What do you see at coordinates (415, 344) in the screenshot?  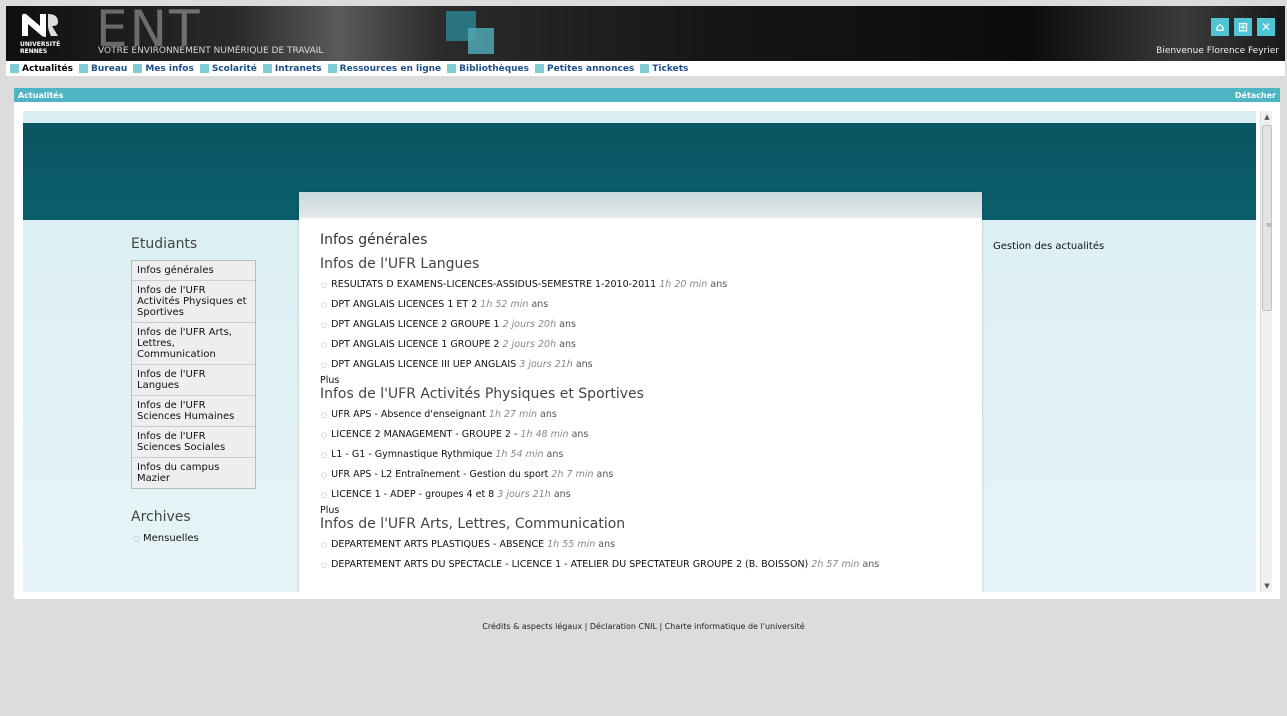 I see `news-text: DPT ANGLAIS LICENCE 1 GROUPE 2` at bounding box center [415, 344].